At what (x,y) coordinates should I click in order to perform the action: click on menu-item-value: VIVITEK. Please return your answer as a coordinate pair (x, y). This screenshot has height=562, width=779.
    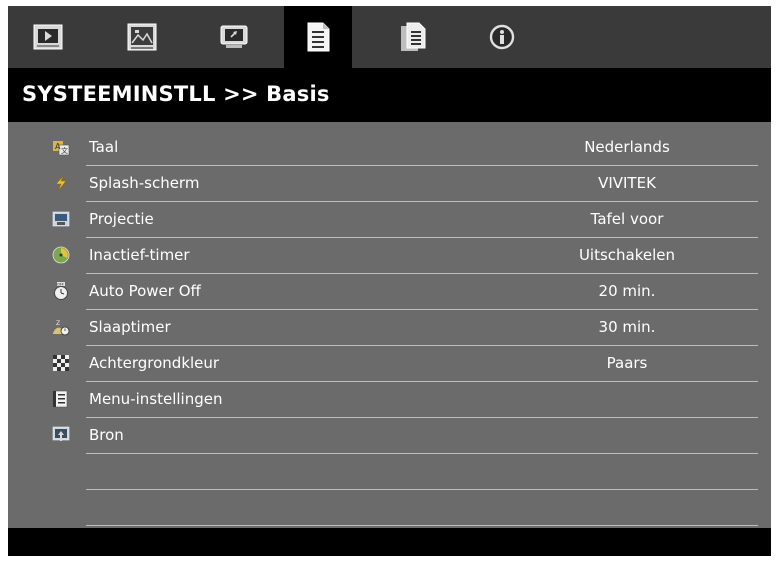
    Looking at the image, I should click on (627, 183).